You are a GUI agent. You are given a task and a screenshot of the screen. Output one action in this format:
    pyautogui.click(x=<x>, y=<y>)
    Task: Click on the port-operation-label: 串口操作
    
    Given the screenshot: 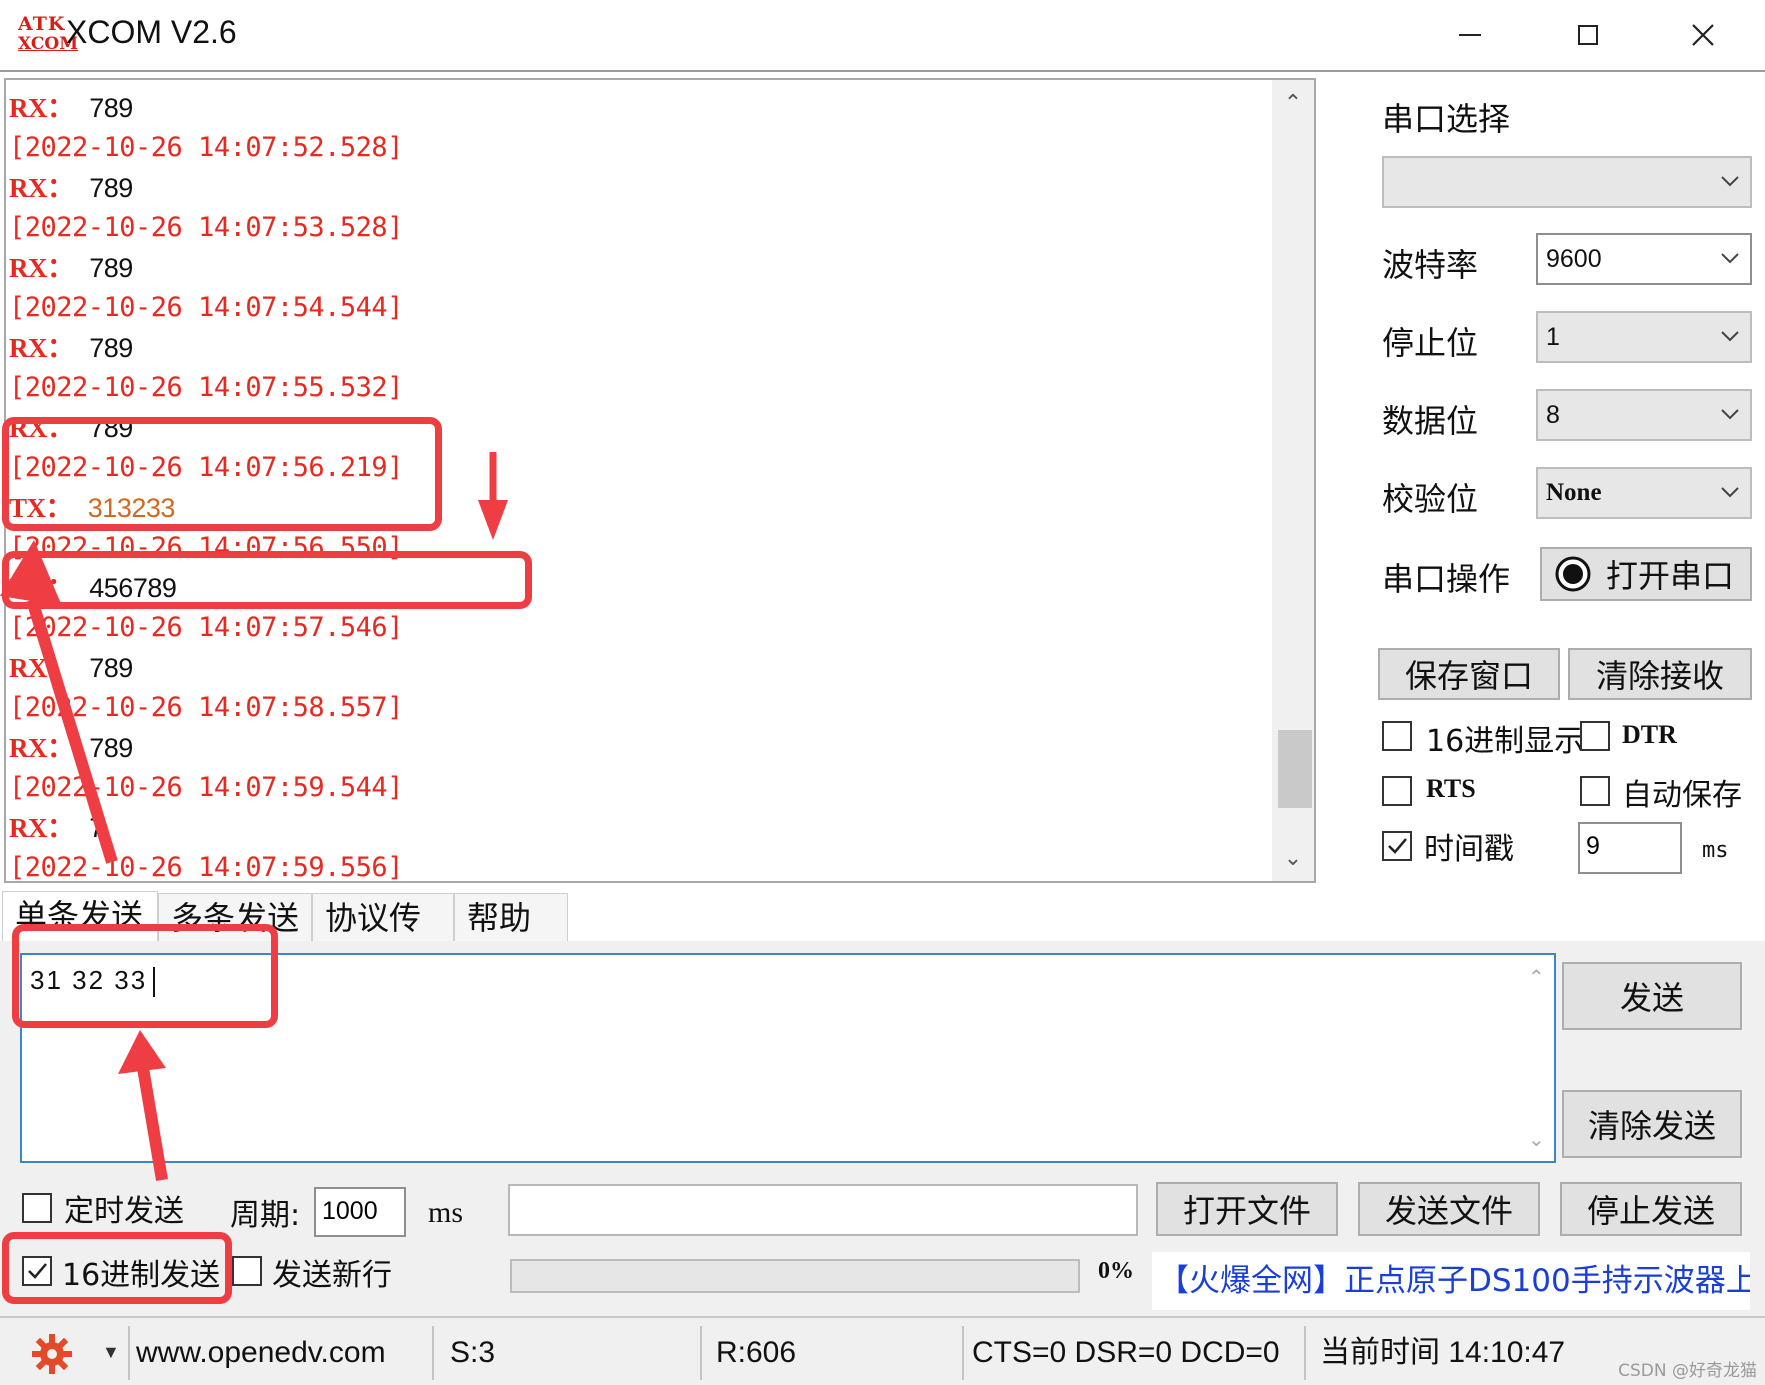 What is the action you would take?
    pyautogui.click(x=1446, y=579)
    